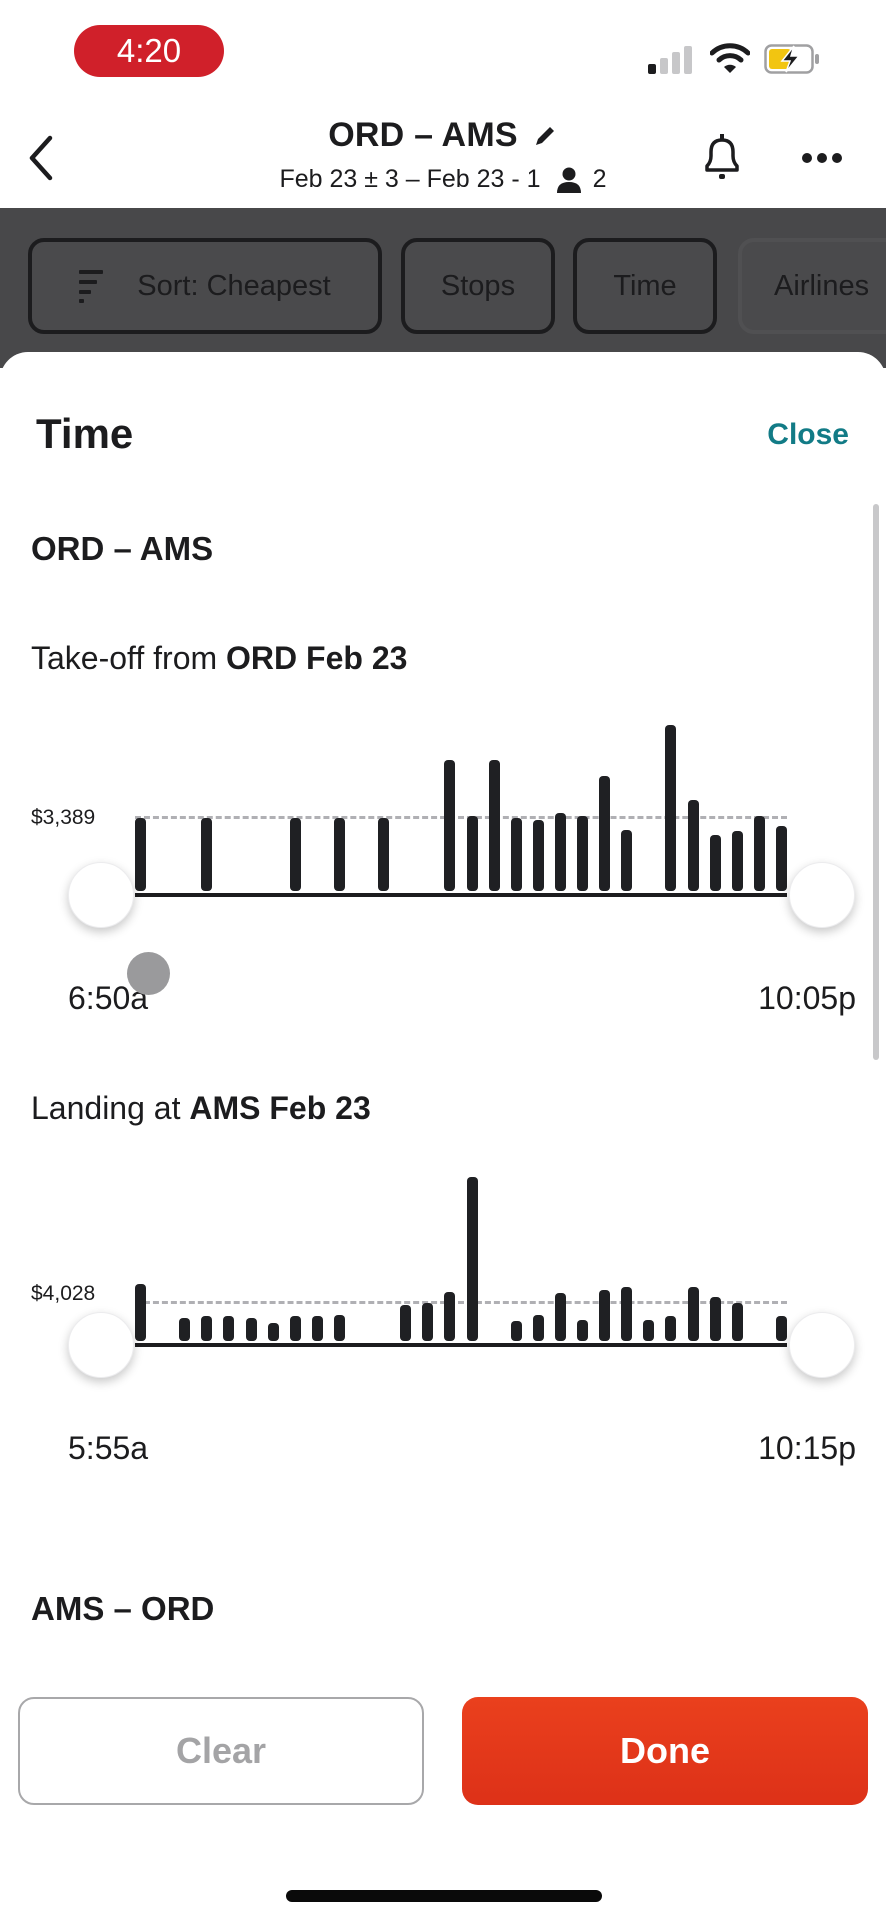 The height and width of the screenshot is (1920, 886). I want to click on filter-bar: Sort: Cheapest Stops Time Airlines, so click(443, 288).